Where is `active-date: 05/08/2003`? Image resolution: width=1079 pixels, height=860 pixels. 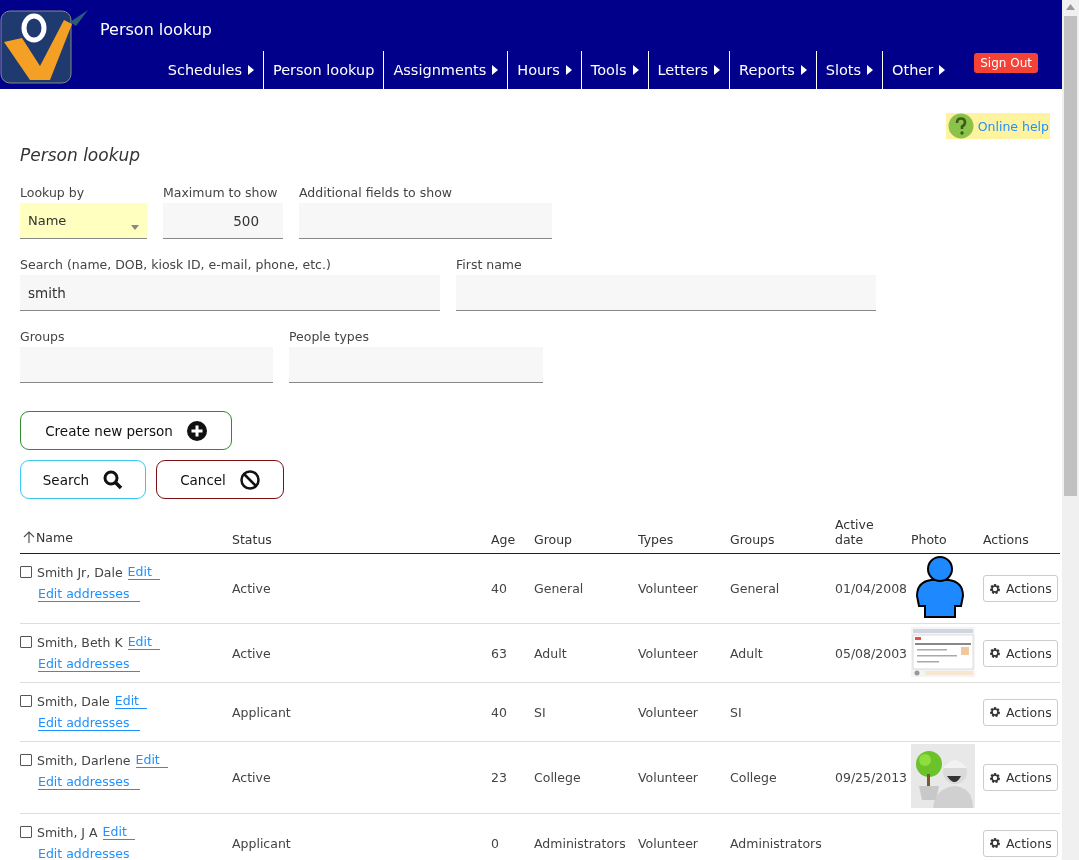 active-date: 05/08/2003 is located at coordinates (871, 653).